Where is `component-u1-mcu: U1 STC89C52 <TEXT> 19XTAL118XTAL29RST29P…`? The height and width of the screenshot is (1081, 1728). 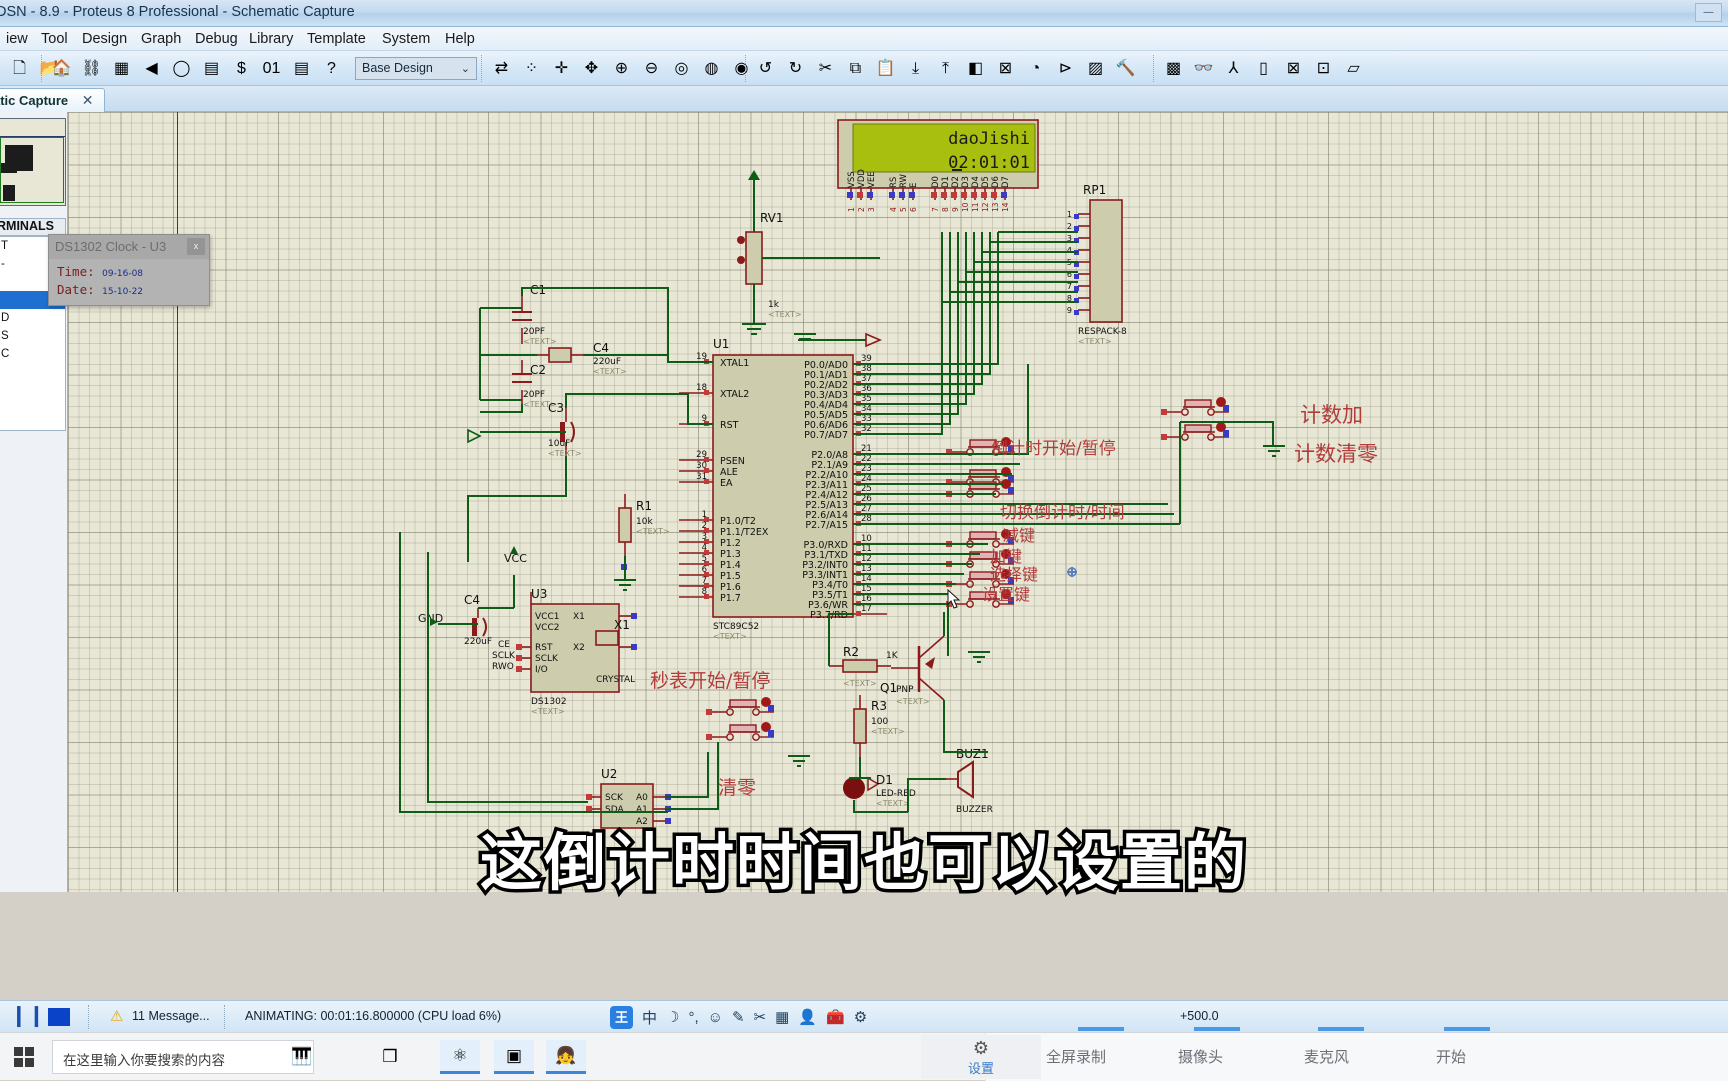
component-u1-mcu: U1 STC89C52 <TEXT> 19XTAL118XTAL29RST29P… is located at coordinates (783, 489).